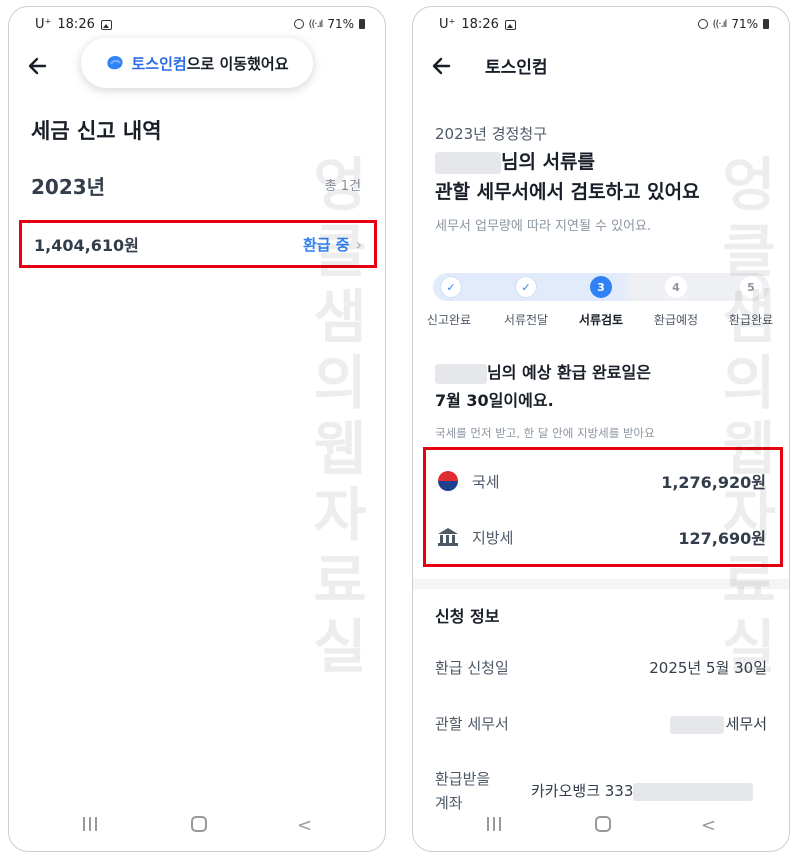  Describe the element at coordinates (601, 667) in the screenshot. I see `apply-date-row: 환급 신청일 2025년 5월 30일` at that location.